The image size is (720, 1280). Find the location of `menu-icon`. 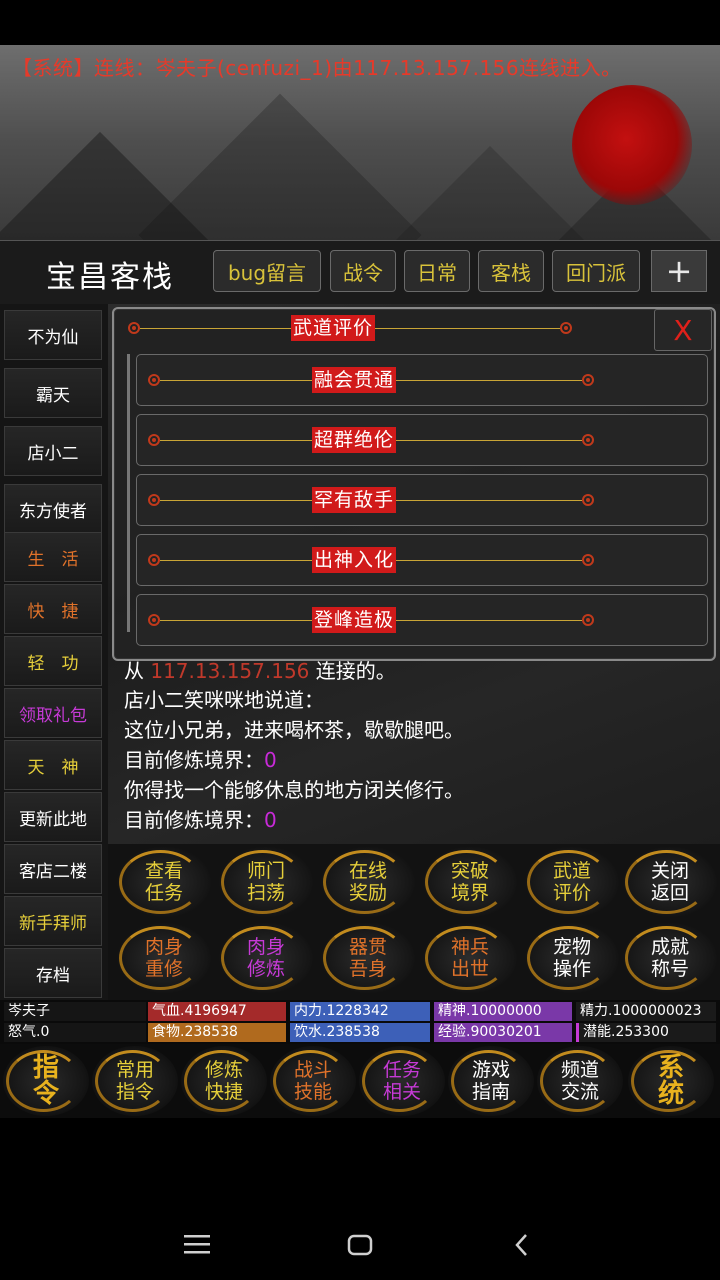

menu-icon is located at coordinates (197, 1244).